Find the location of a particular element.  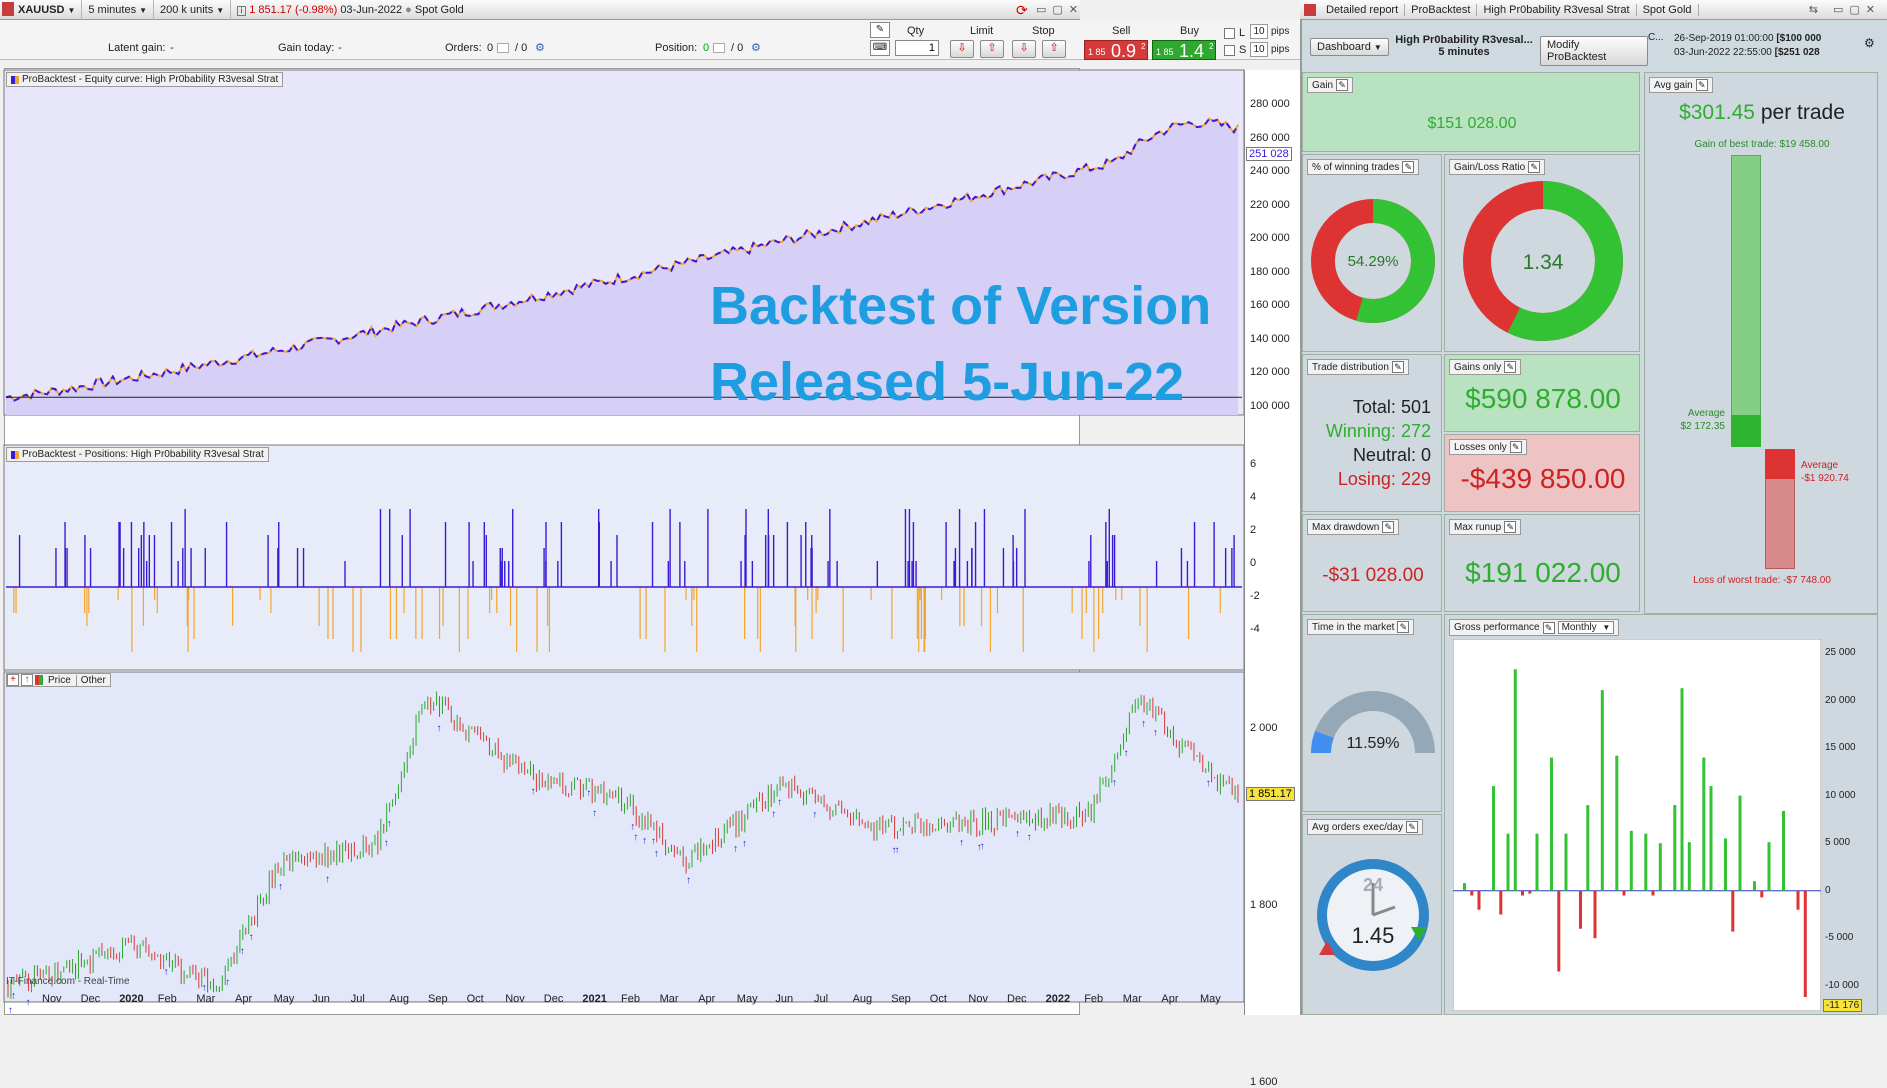

dashboard-dropdown: Dashboard ▼ is located at coordinates (1349, 47).